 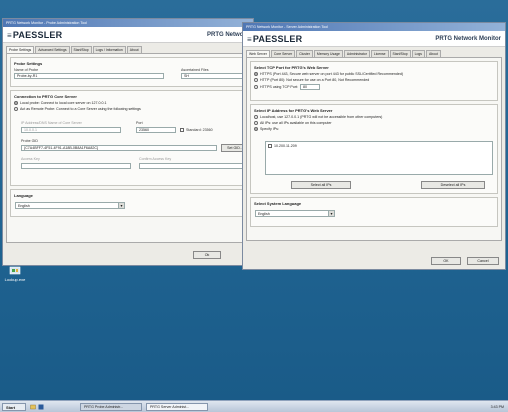 What do you see at coordinates (119, 148) in the screenshot?
I see `probe-gid-input: {C7A4BFF7-4F51-4F91-A18B-0B8A1F6A82C}` at bounding box center [119, 148].